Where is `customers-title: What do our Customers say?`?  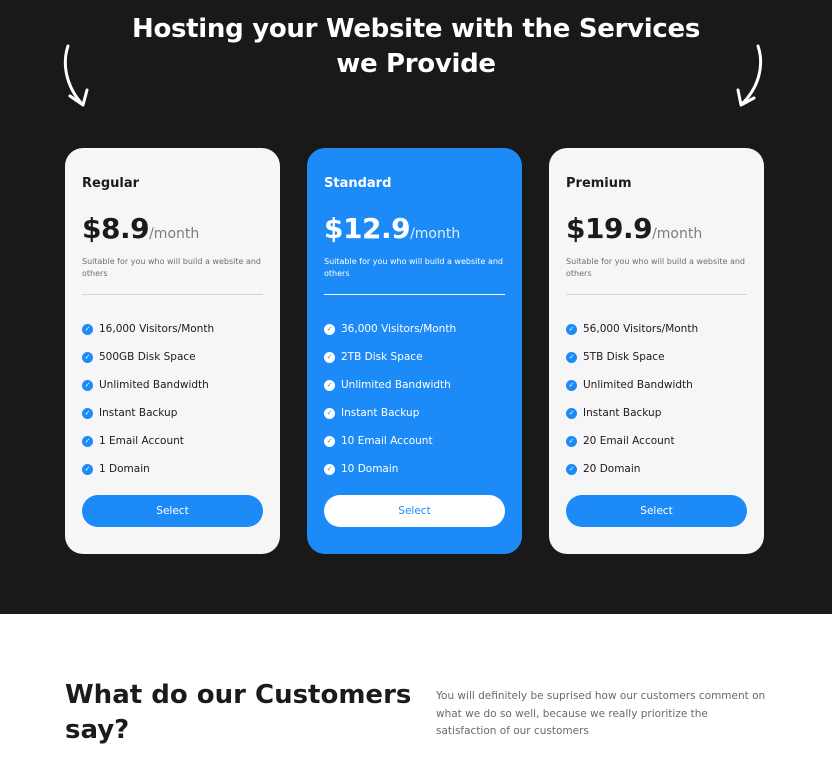
customers-title: What do our Customers say? is located at coordinates (240, 713).